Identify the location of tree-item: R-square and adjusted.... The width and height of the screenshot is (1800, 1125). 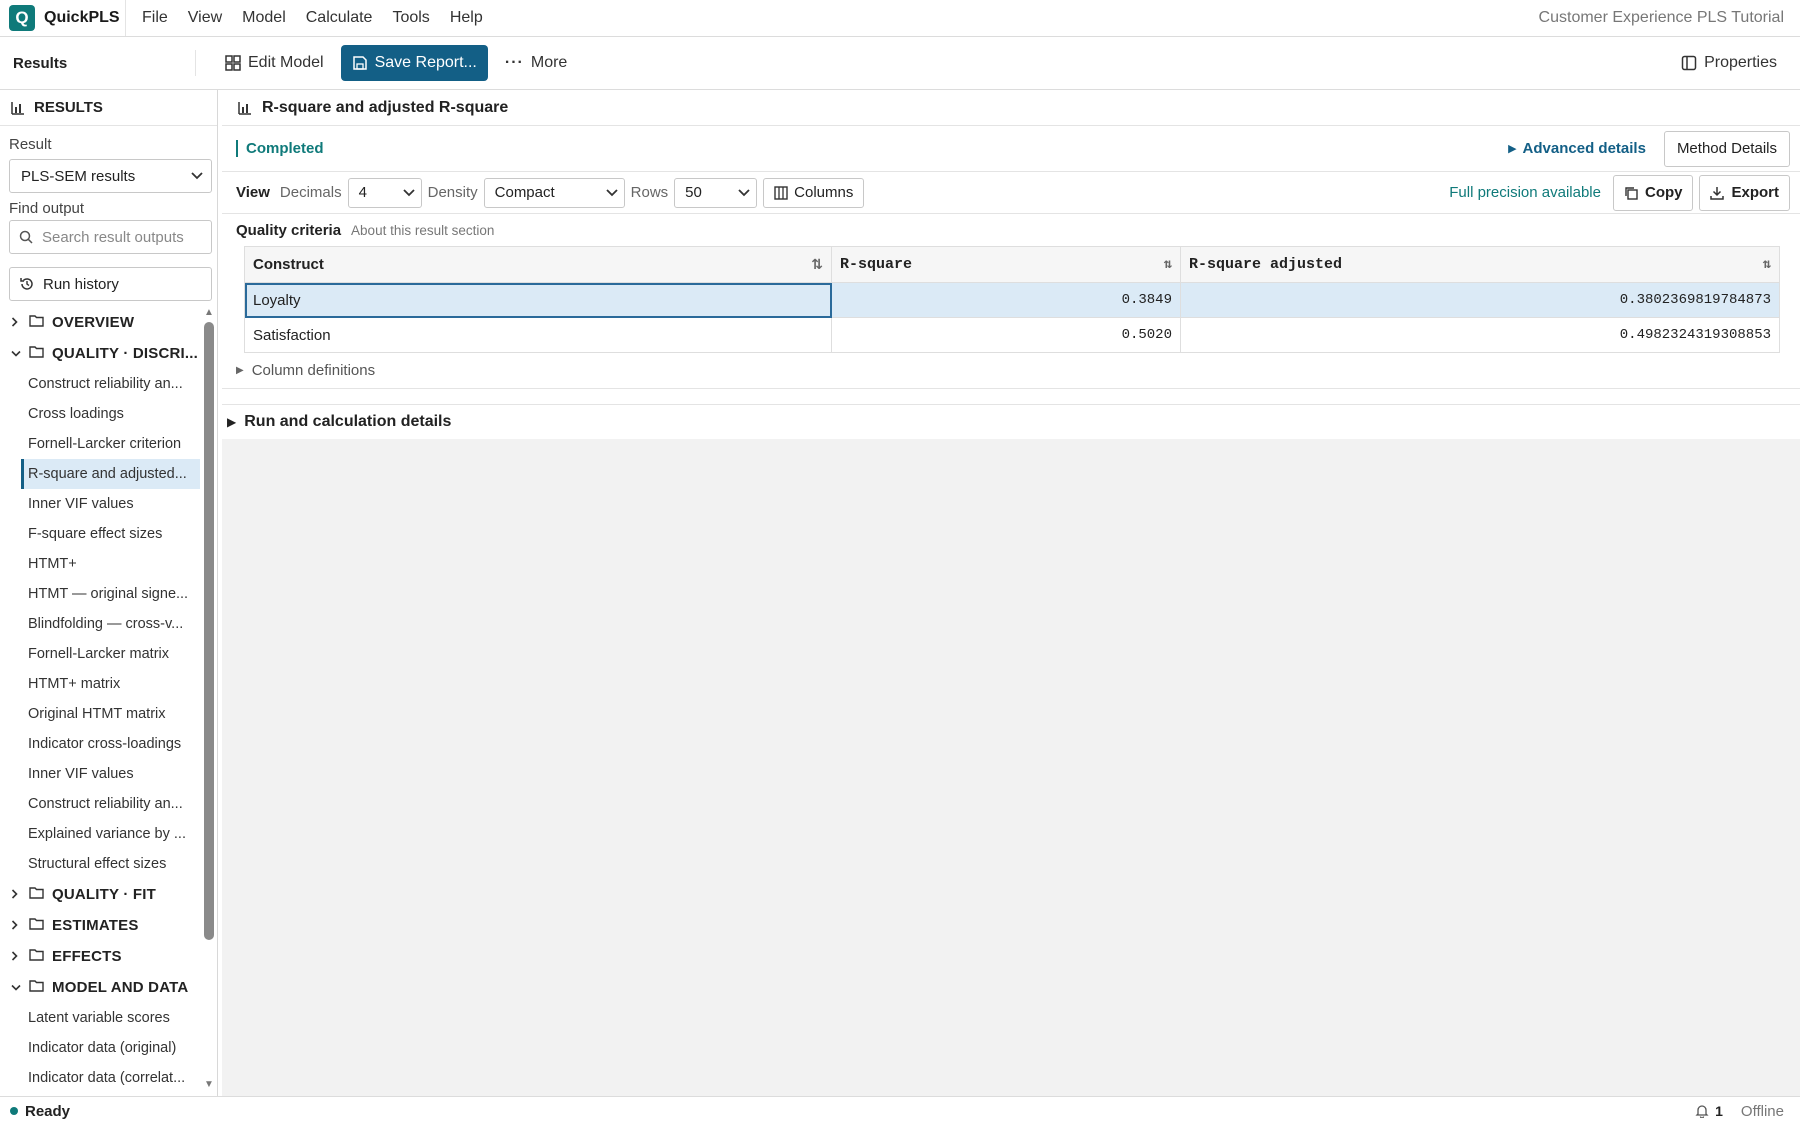
(110, 474).